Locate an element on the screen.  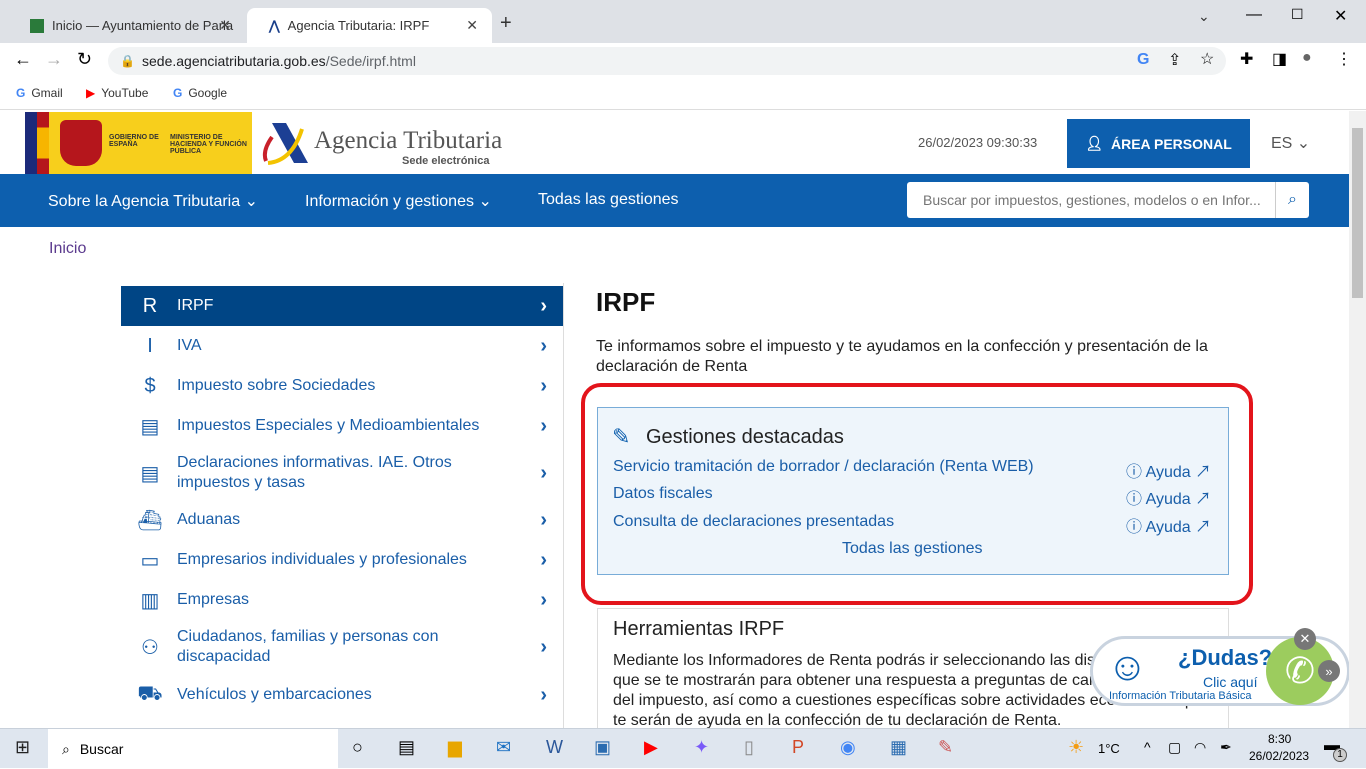
clock-time: 8:30 is located at coordinates (1279, 739).